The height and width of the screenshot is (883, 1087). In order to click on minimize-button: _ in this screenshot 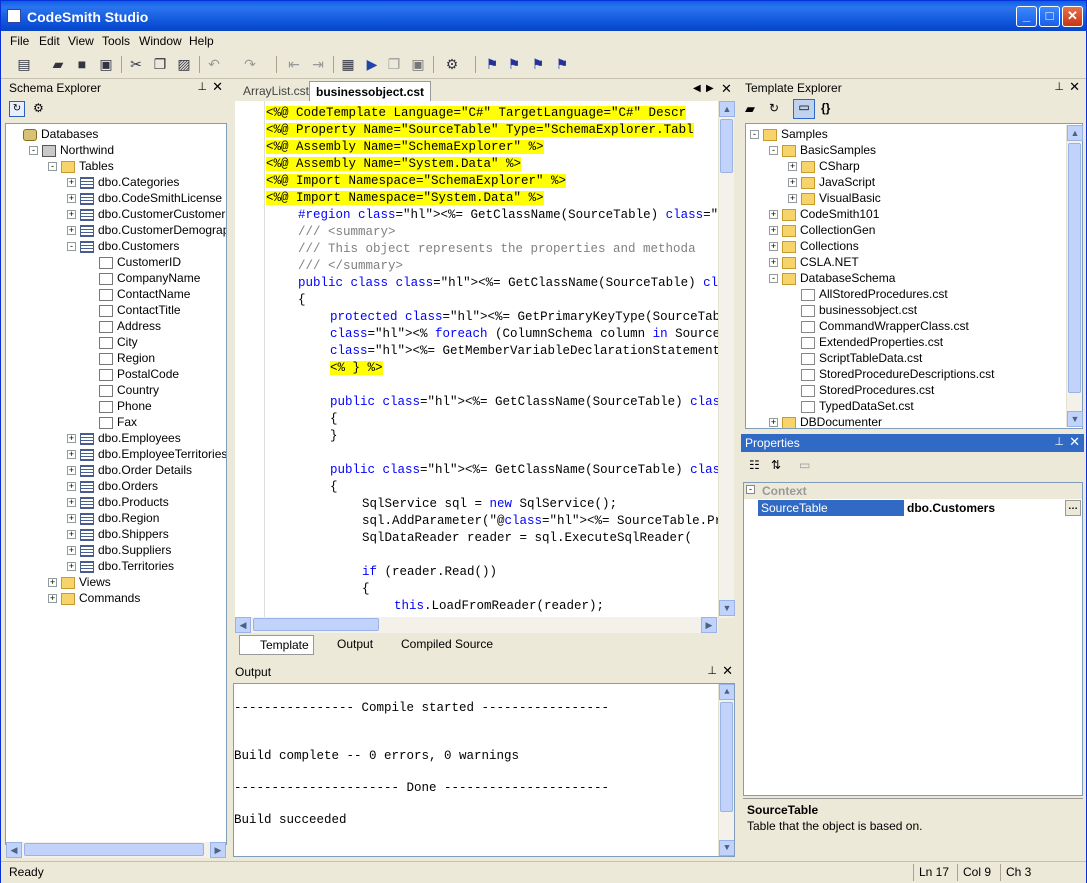, I will do `click(1026, 16)`.